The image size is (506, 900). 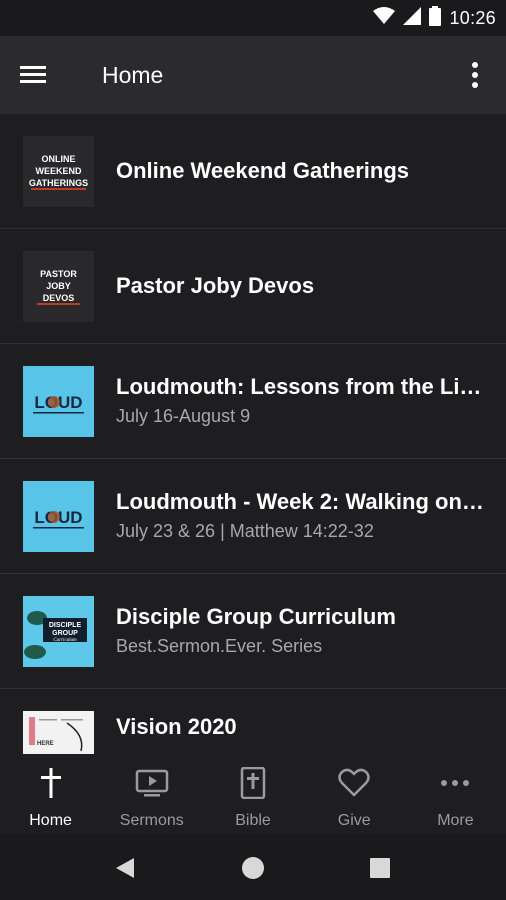 I want to click on thumb-text-line-3: DEVOS, so click(x=59, y=298).